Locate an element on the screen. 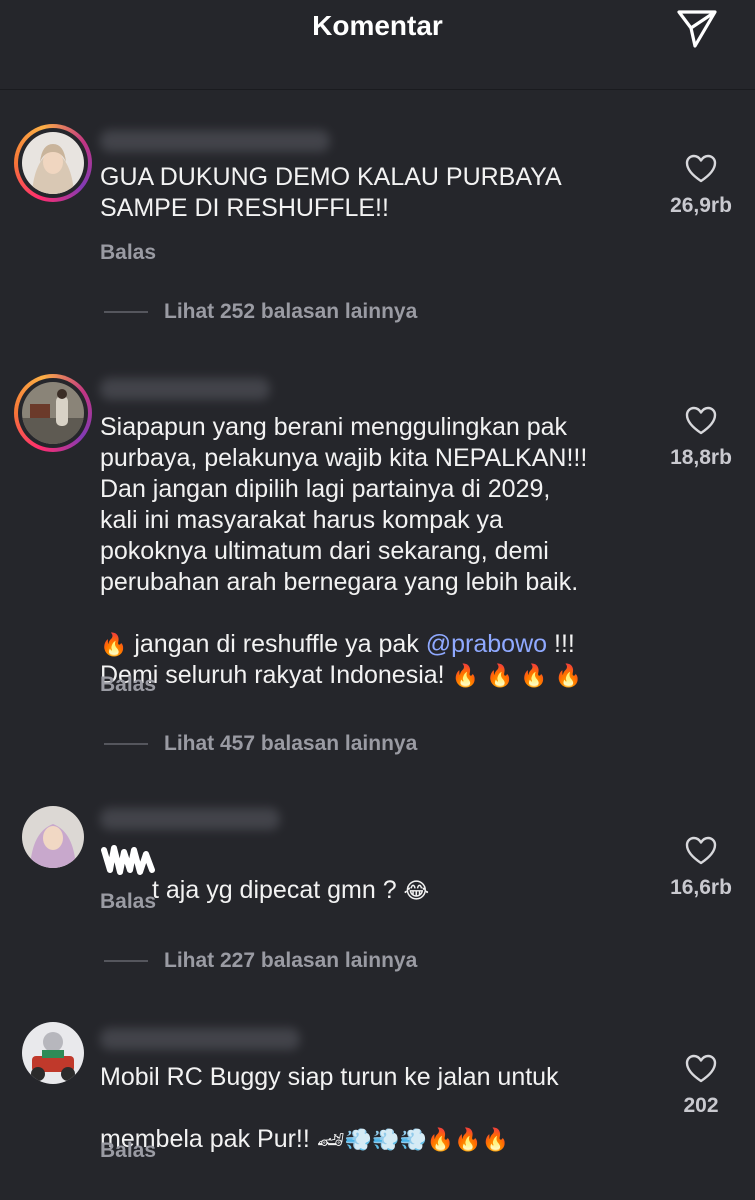  send-icon is located at coordinates (697, 29).